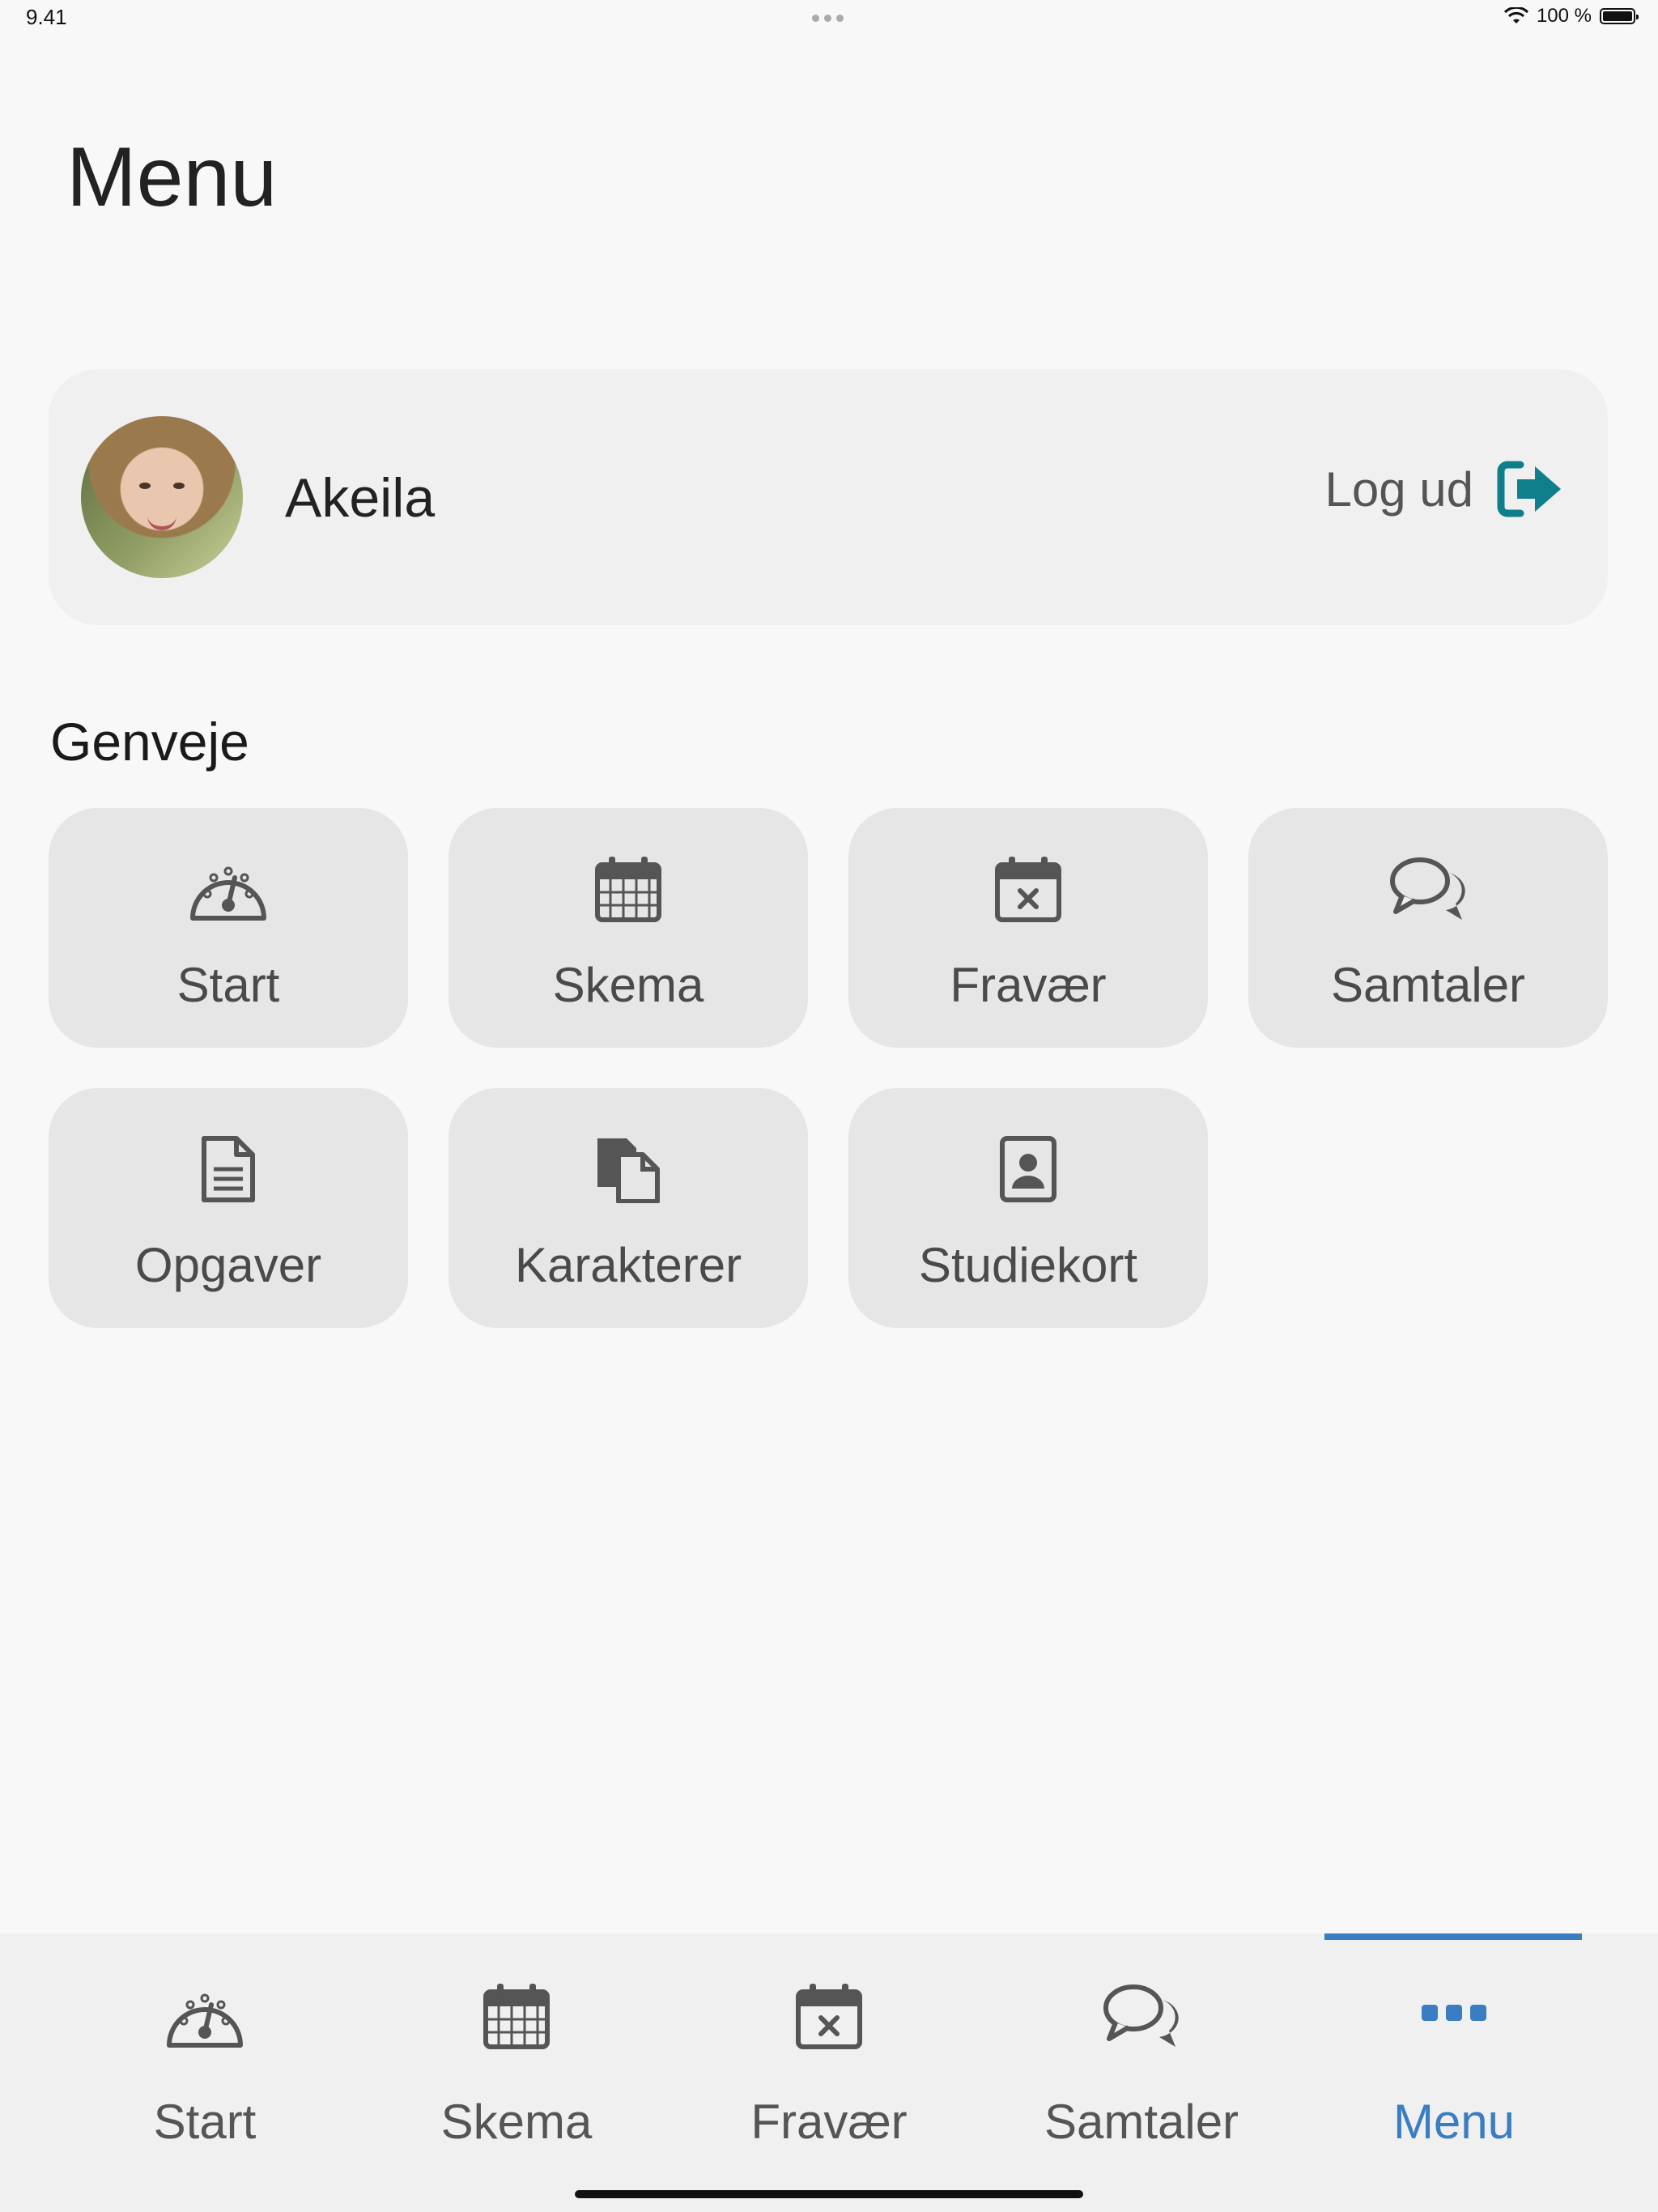  Describe the element at coordinates (516, 2122) in the screenshot. I see `tab-label: Skema` at that location.